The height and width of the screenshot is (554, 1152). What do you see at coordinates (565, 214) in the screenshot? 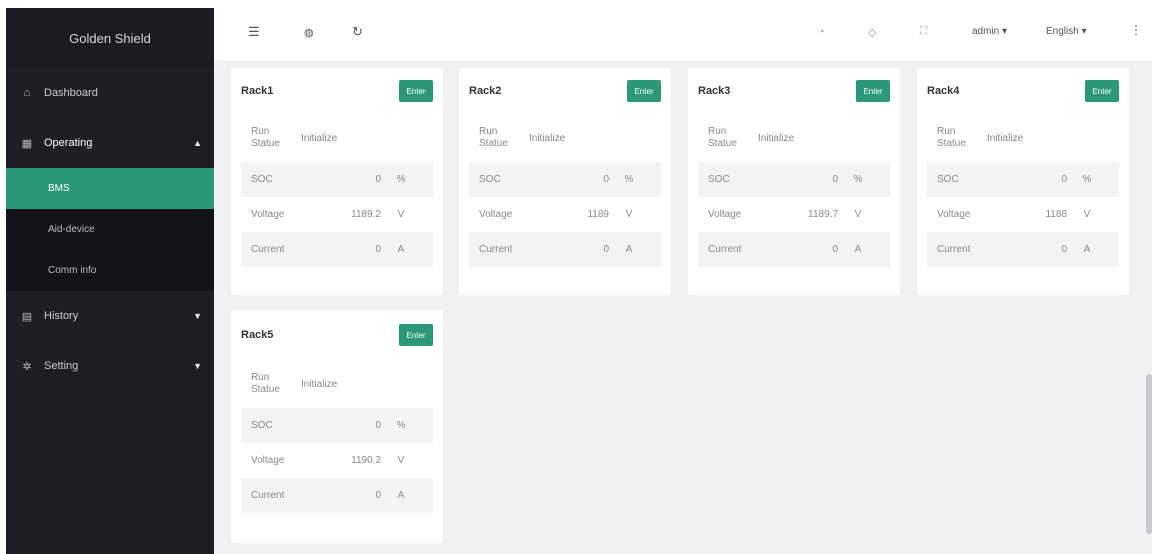
I see `voltage-row: Voltage 1189 V` at bounding box center [565, 214].